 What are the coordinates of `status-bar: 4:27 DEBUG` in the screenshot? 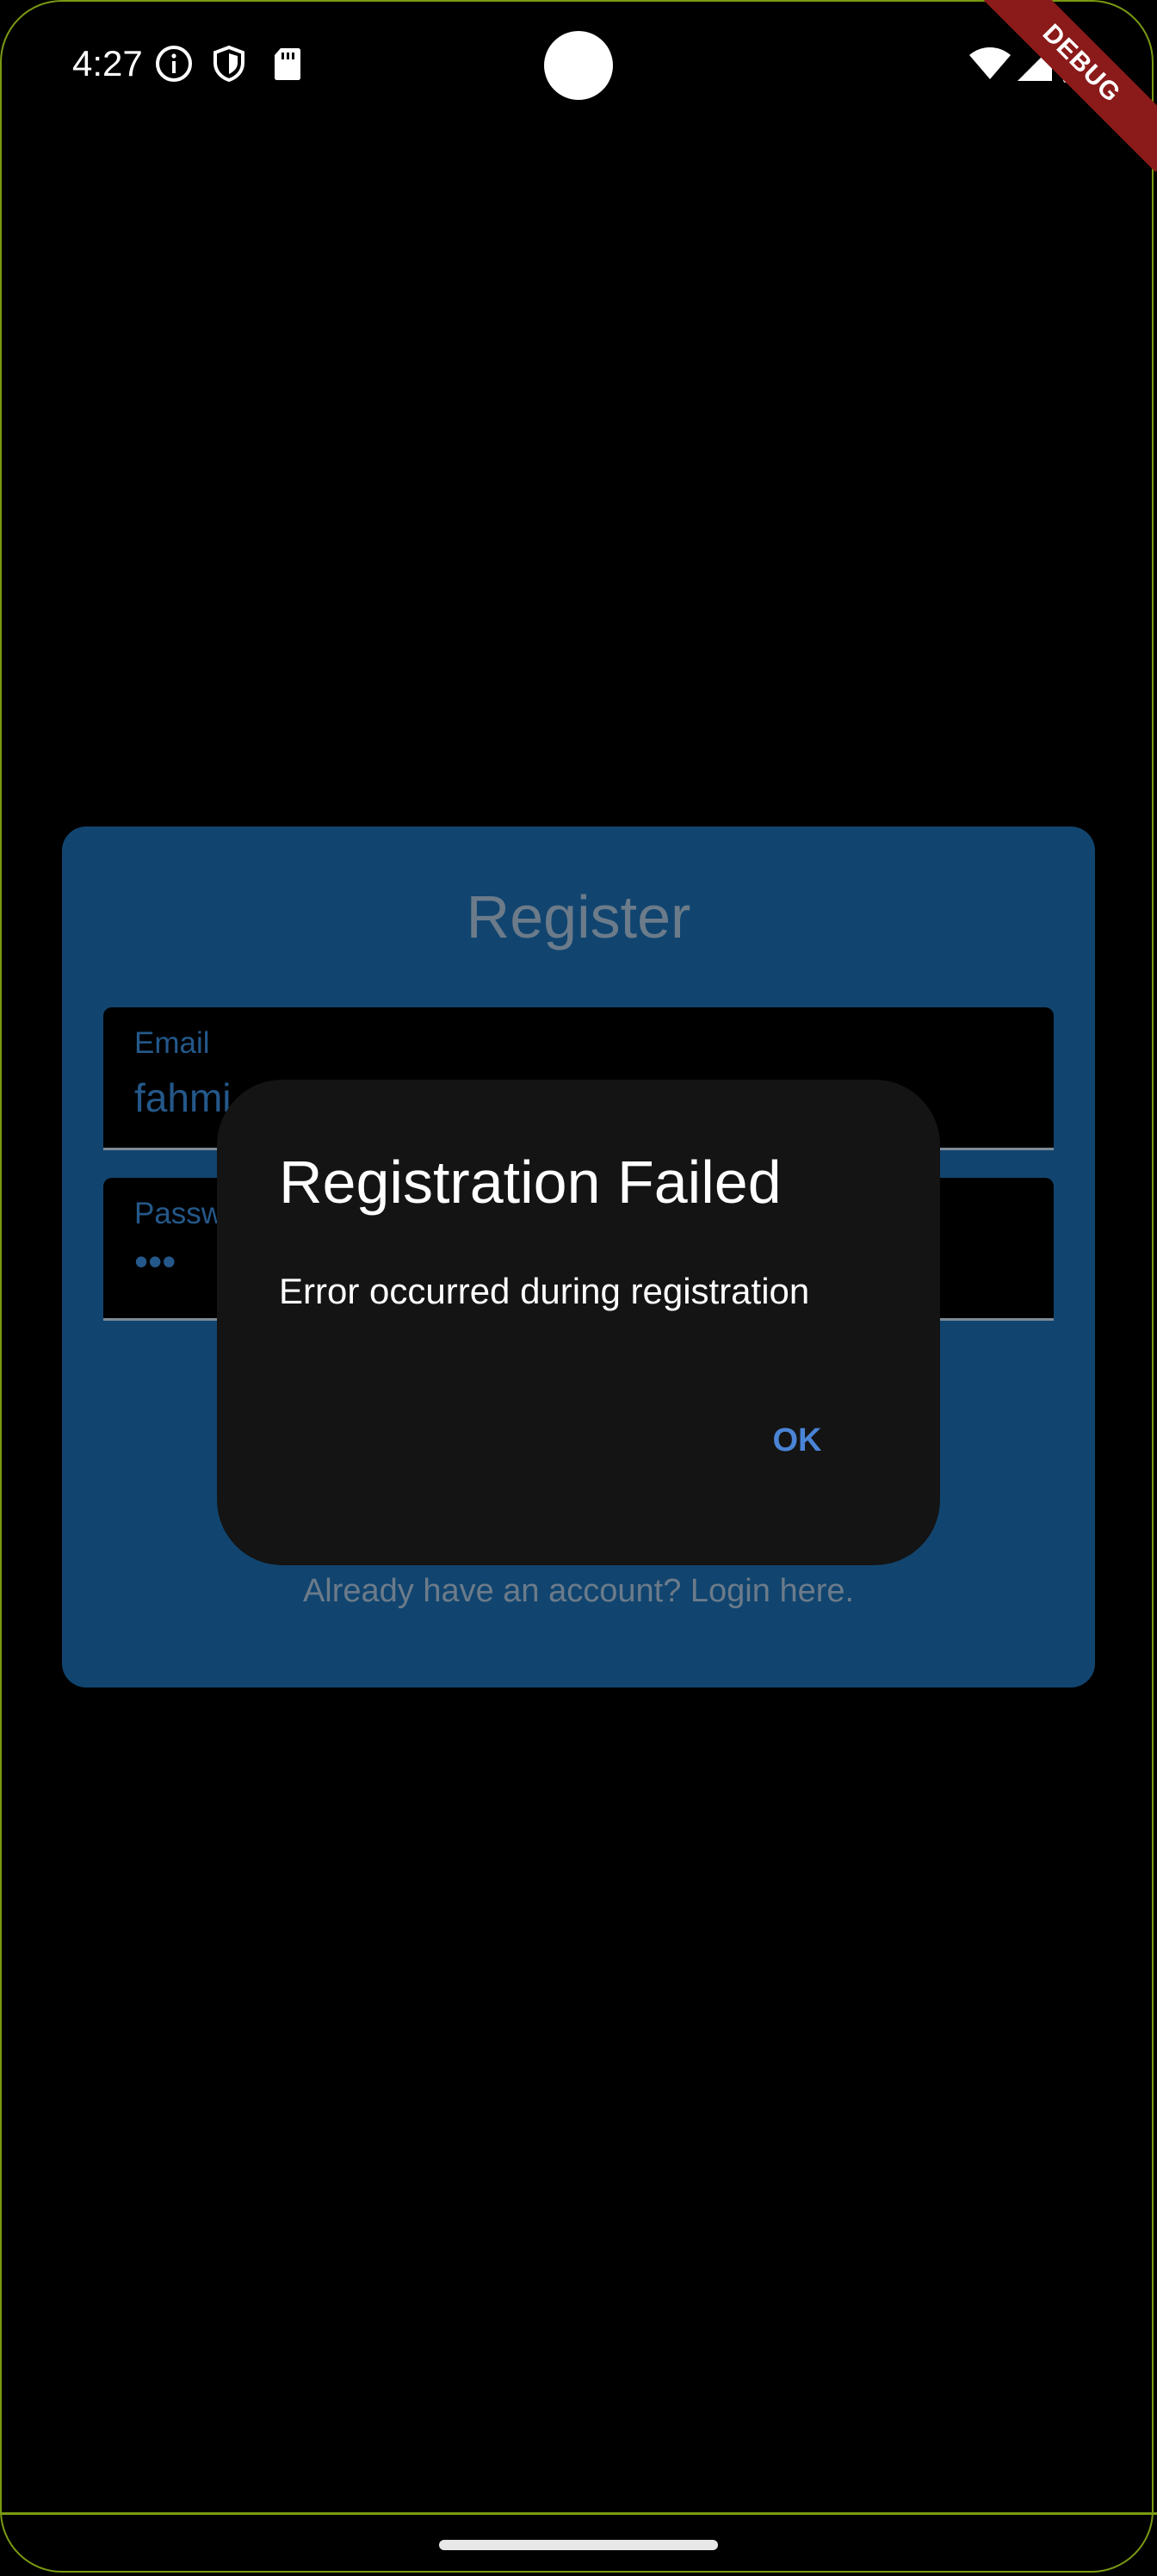 It's located at (579, 86).